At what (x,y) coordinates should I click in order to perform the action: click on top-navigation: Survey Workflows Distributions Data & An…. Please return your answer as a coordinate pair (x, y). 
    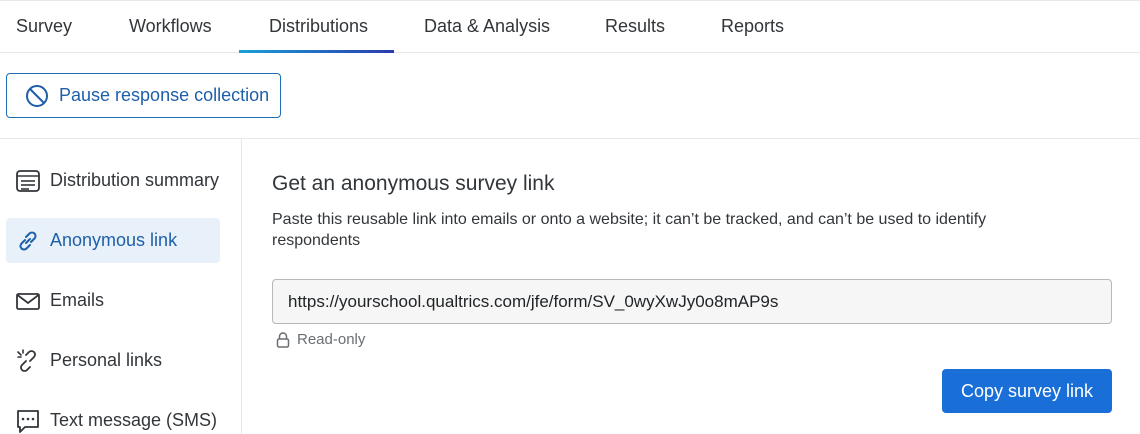
    Looking at the image, I should click on (570, 26).